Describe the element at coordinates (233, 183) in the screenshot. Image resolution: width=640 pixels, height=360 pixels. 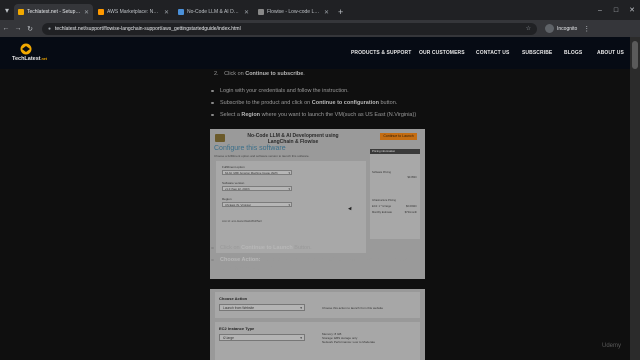
I see `software-version-label: Software version` at that location.